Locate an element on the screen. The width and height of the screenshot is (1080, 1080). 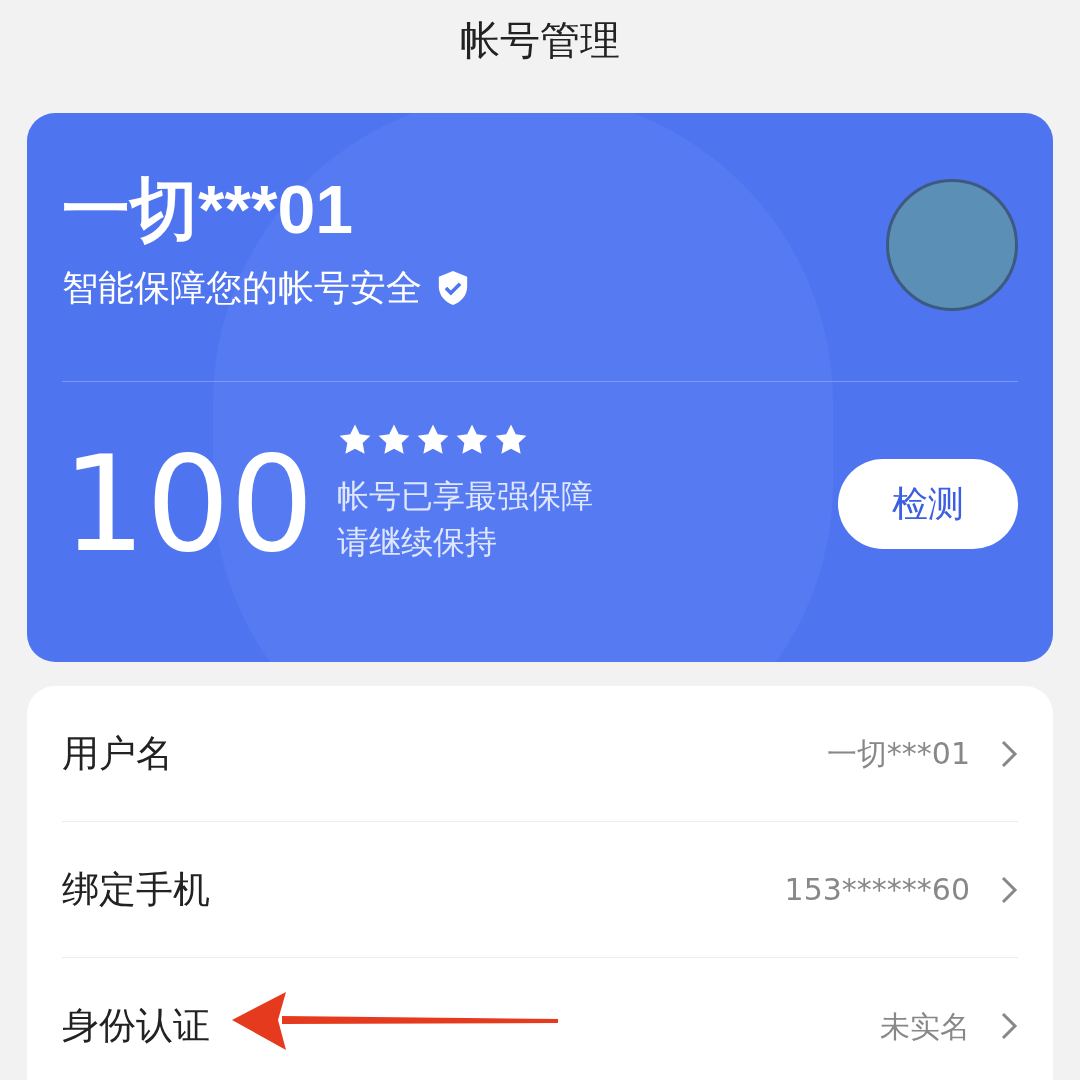
status-text: 请继续保持 is located at coordinates (417, 542).